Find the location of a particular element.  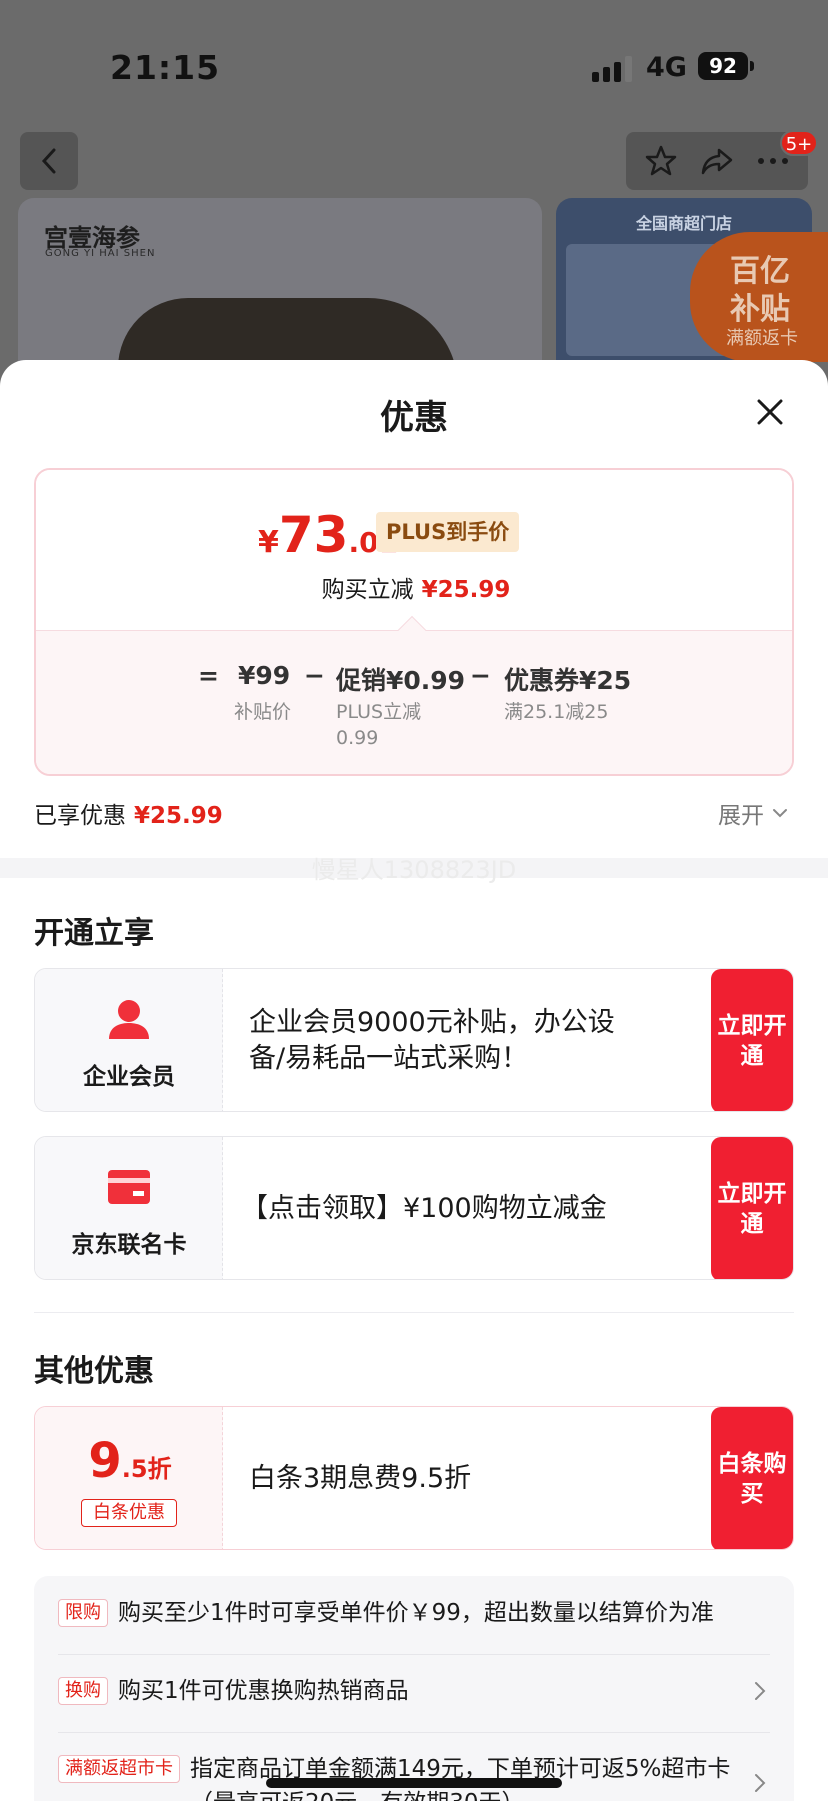

brand-subtitle: GONG YI HAI SHEN is located at coordinates (100, 253).